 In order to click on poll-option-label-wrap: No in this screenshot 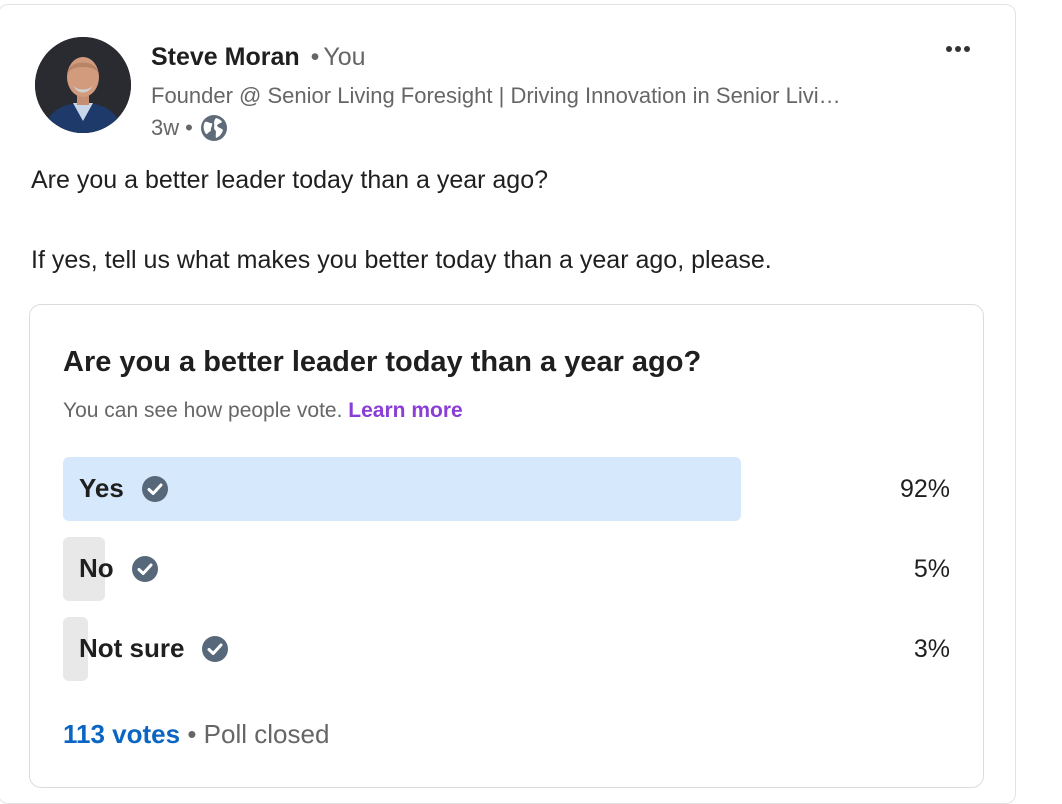, I will do `click(119, 568)`.